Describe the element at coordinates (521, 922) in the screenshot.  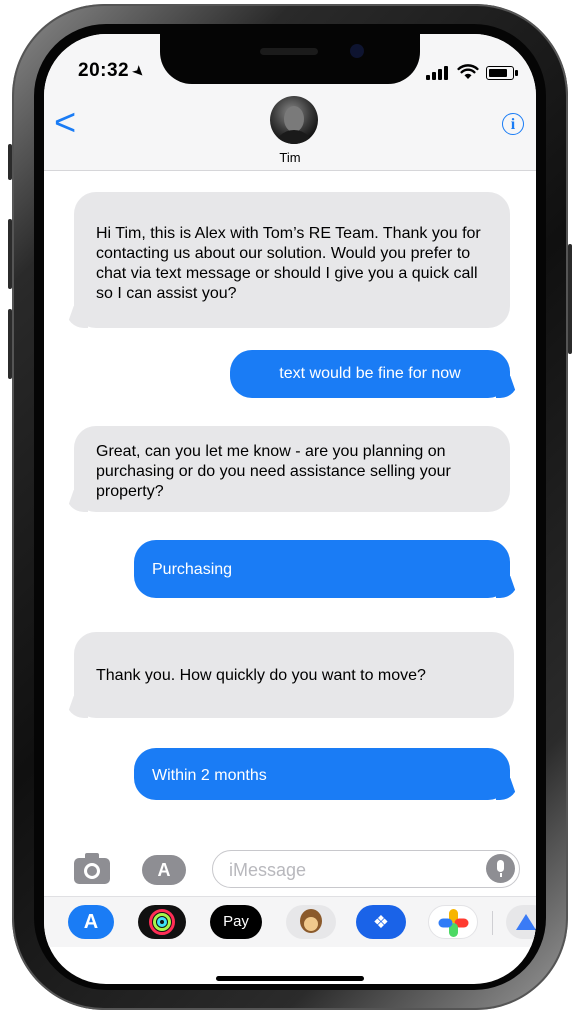
I see `more-apps-icon` at that location.